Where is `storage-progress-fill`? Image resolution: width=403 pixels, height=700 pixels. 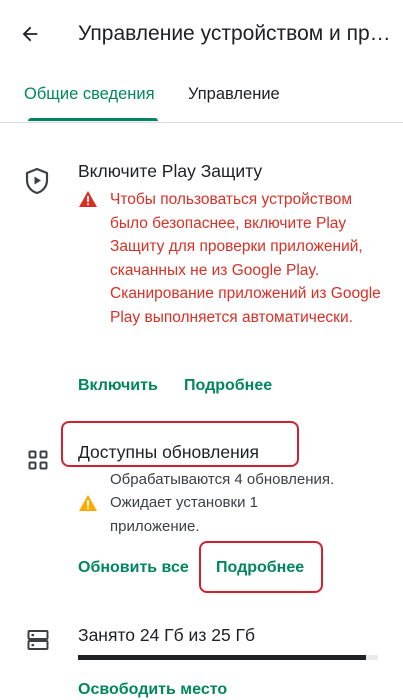
storage-progress-fill is located at coordinates (222, 657).